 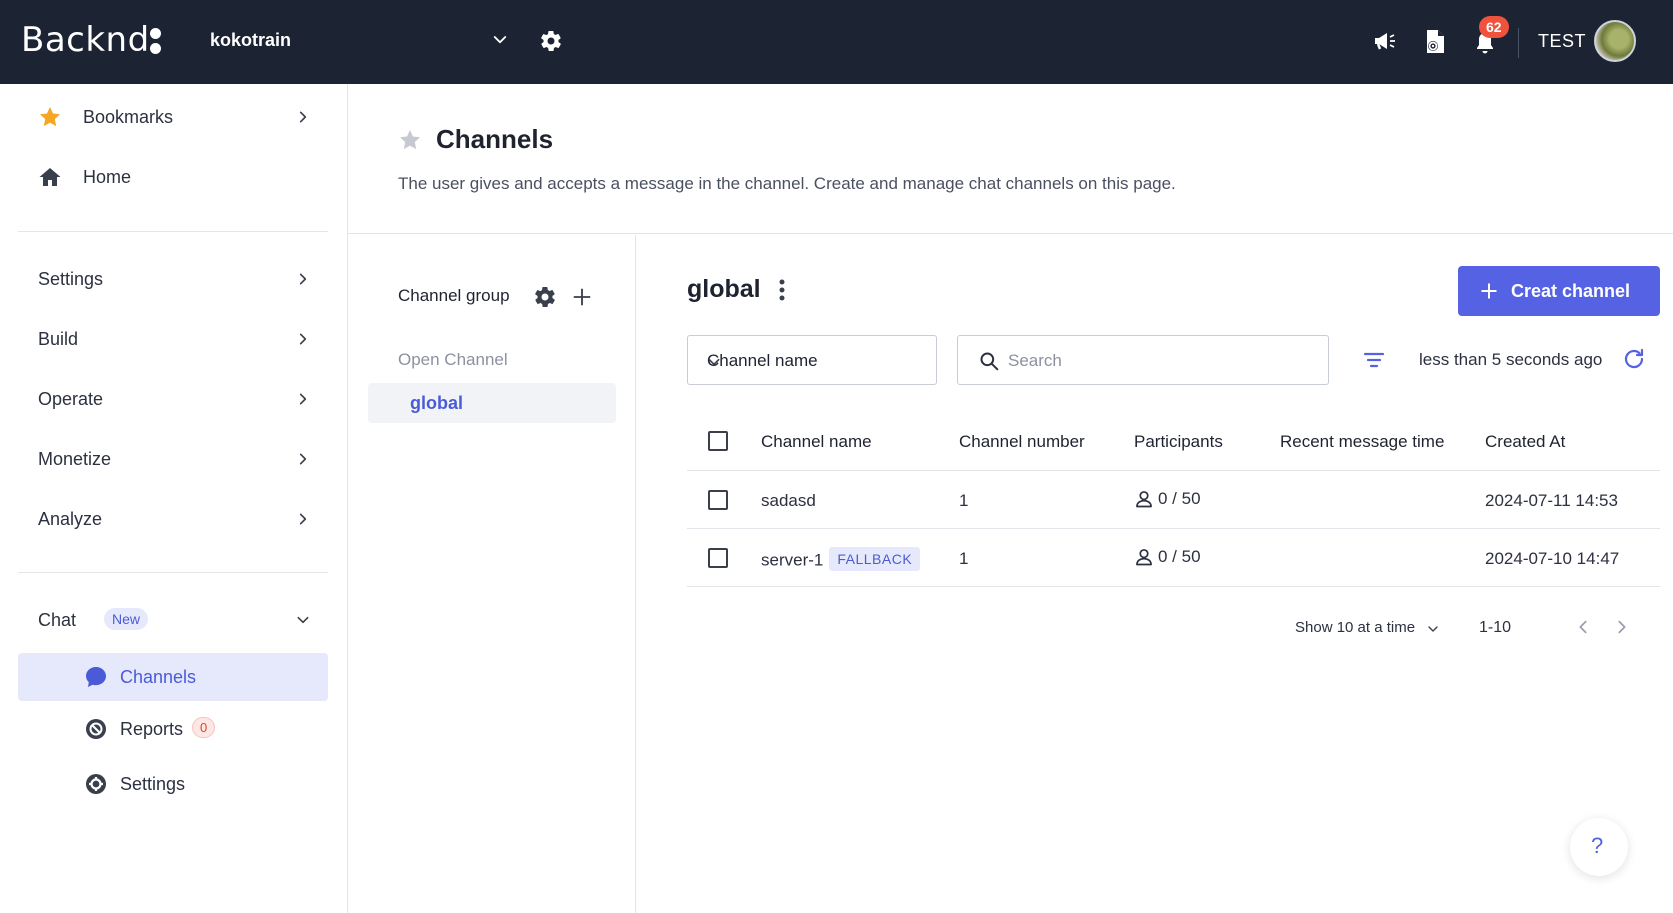 What do you see at coordinates (85, 40) in the screenshot?
I see `logo: Backnd` at bounding box center [85, 40].